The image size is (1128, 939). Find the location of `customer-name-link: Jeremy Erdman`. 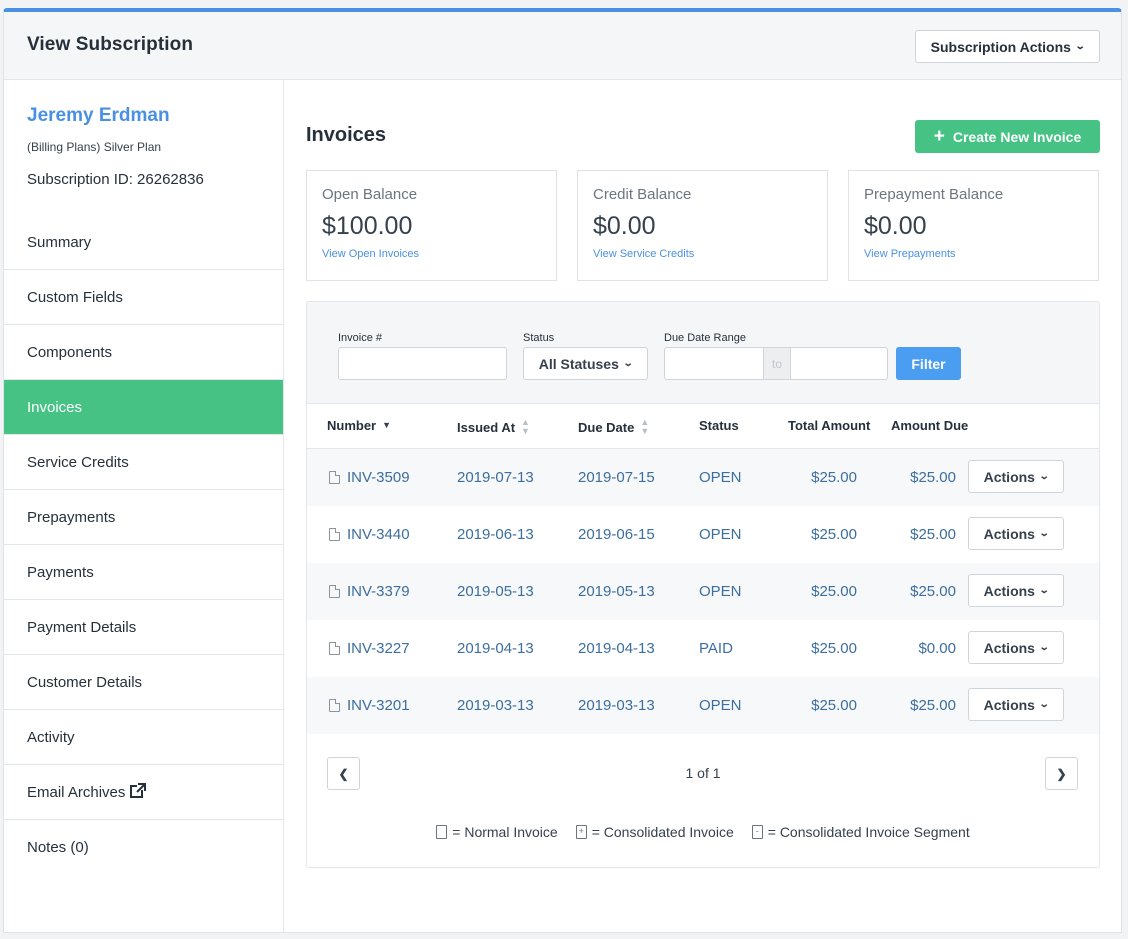

customer-name-link: Jeremy Erdman is located at coordinates (98, 116).